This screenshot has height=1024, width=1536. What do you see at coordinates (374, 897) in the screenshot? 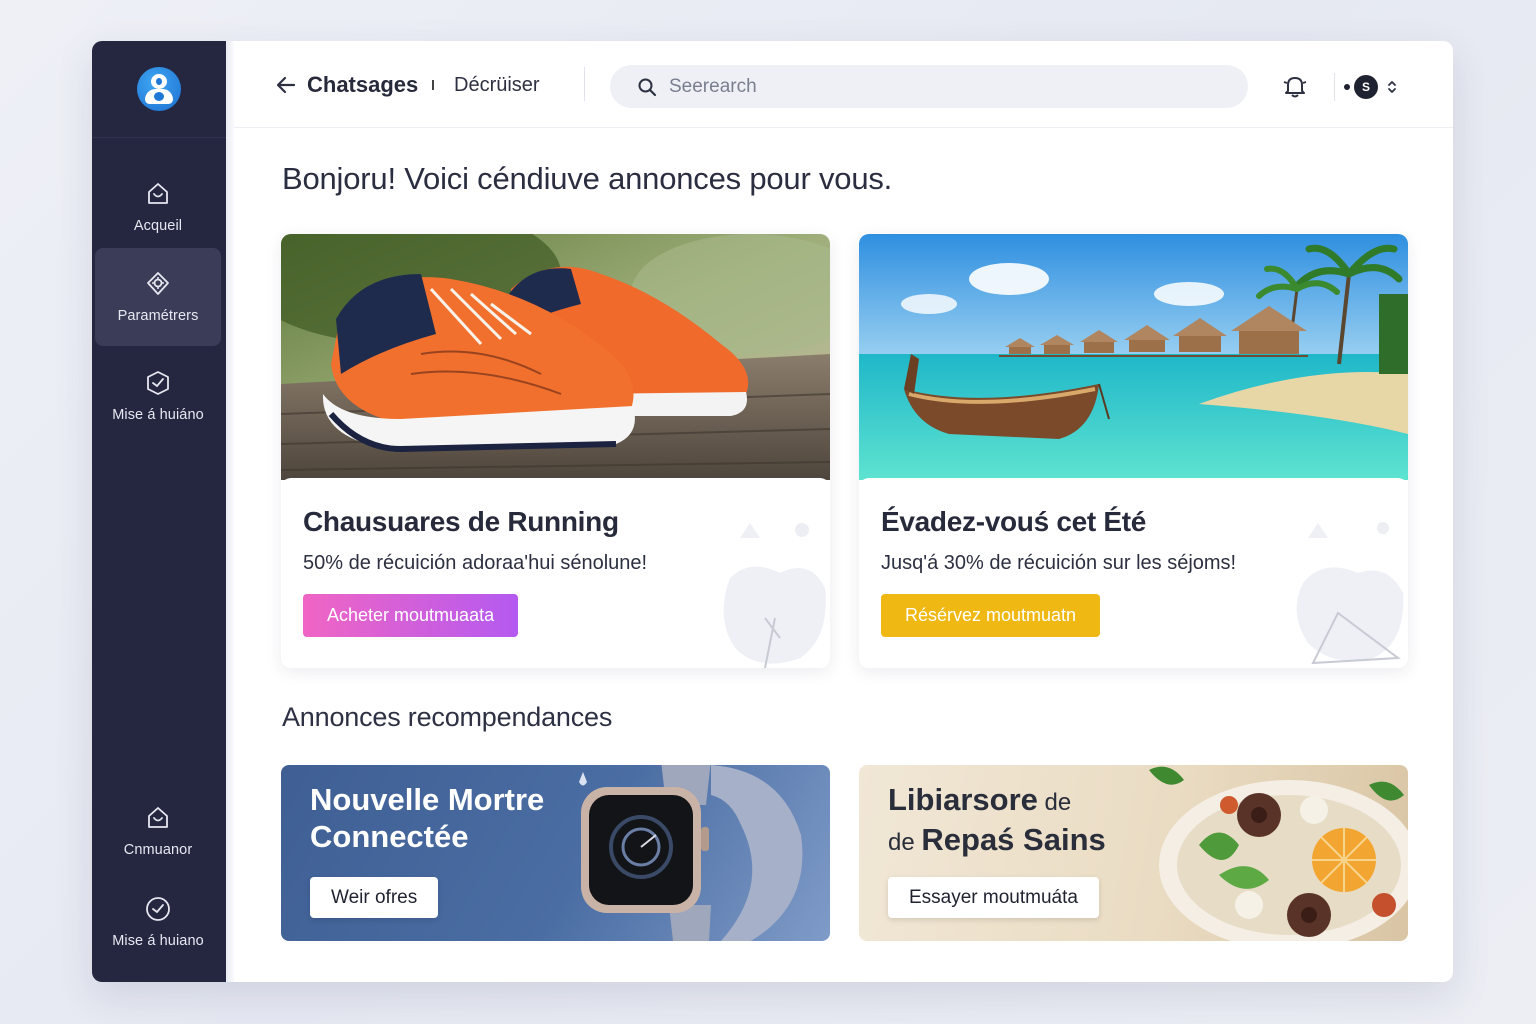
I see `view-offers-button: Weir ofres` at bounding box center [374, 897].